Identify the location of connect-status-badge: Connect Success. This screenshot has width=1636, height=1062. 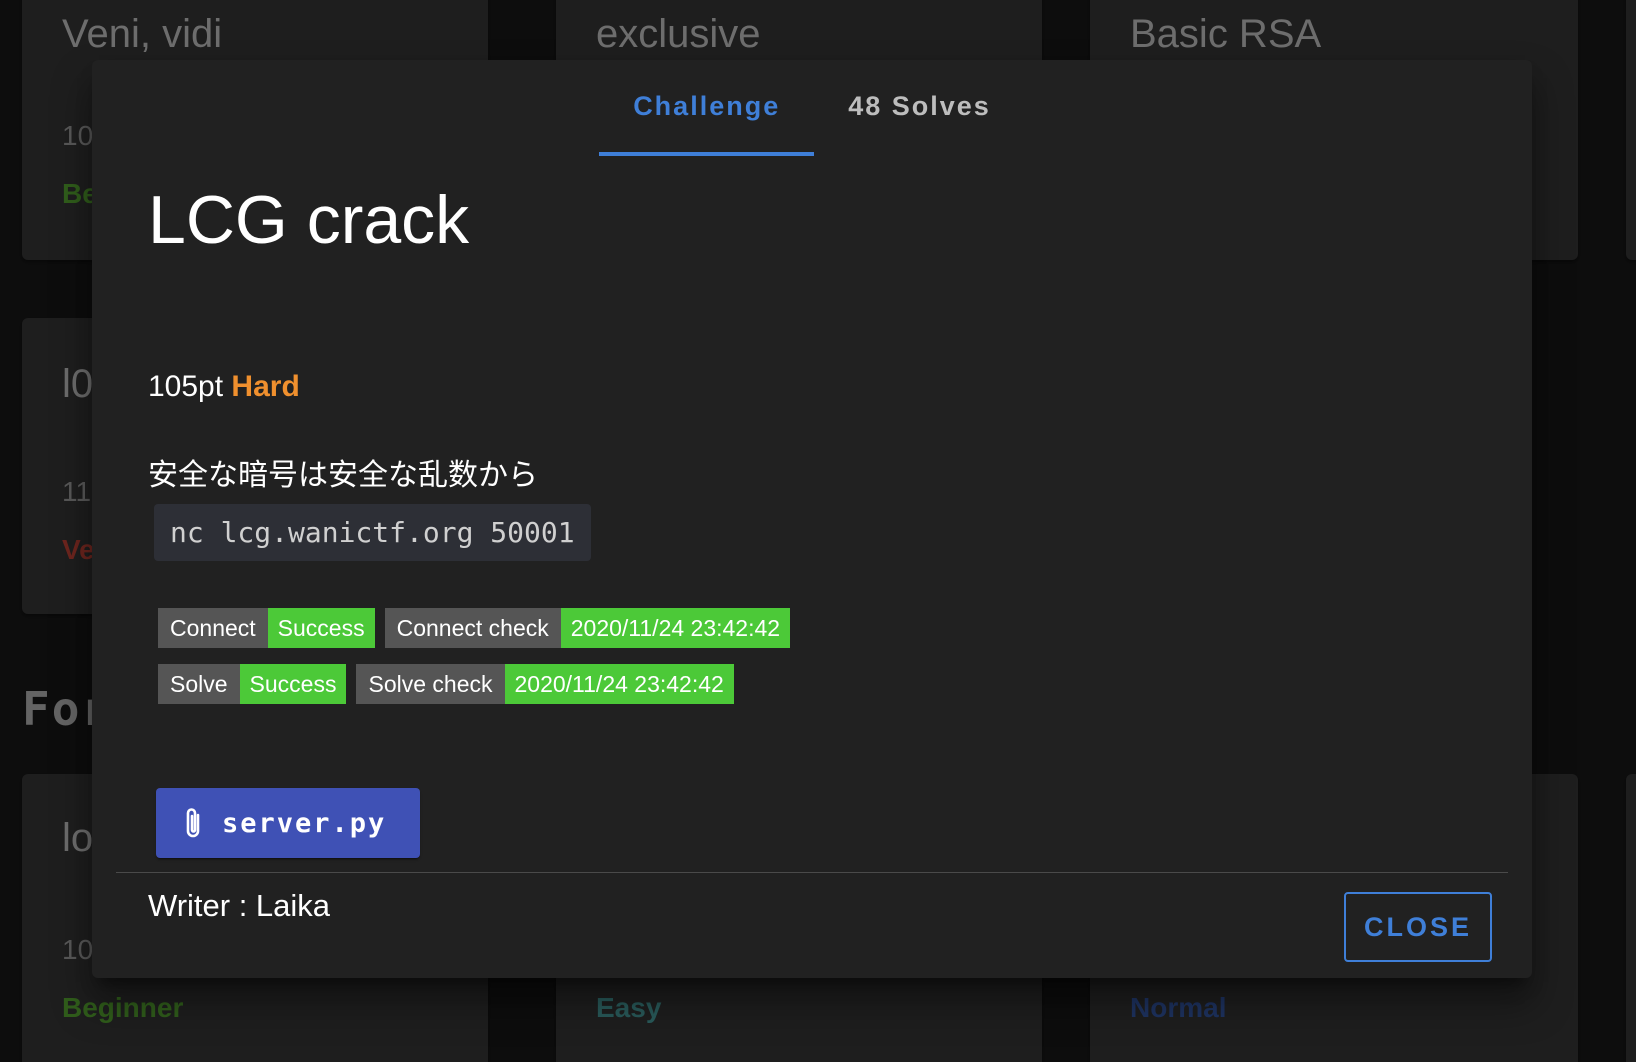
(266, 628).